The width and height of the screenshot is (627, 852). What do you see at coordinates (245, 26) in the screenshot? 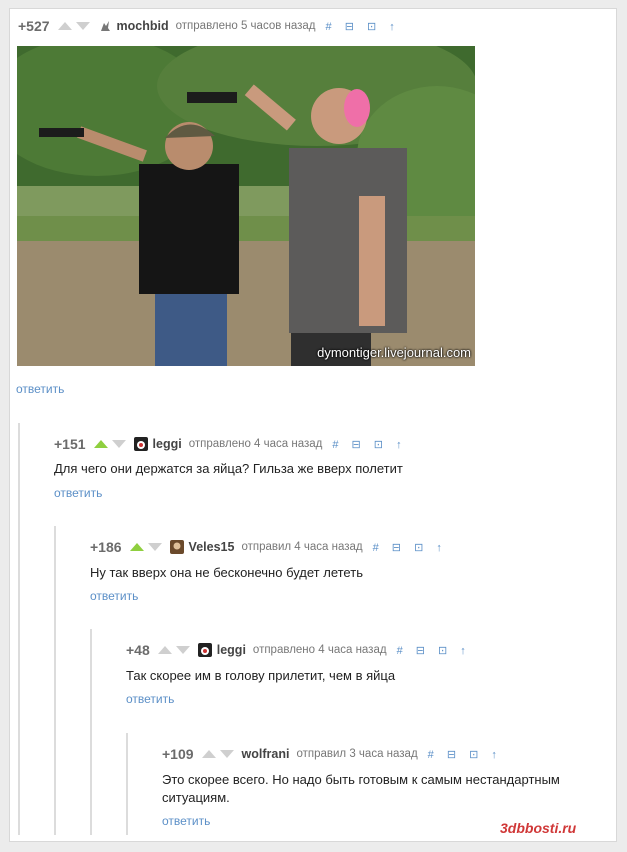
I see `post-time: отправлено 5 часов назад` at bounding box center [245, 26].